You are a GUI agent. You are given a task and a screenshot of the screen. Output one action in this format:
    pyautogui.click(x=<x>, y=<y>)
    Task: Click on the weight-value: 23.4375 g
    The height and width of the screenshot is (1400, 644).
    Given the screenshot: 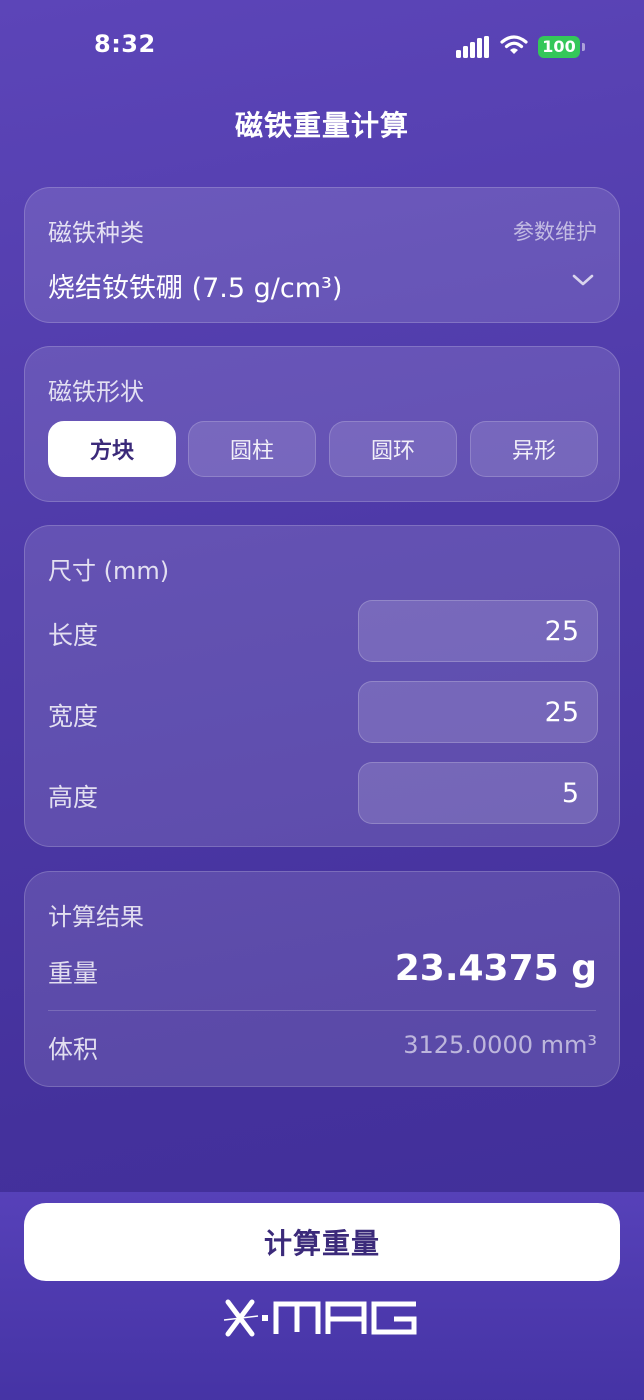 What is the action you would take?
    pyautogui.click(x=495, y=968)
    